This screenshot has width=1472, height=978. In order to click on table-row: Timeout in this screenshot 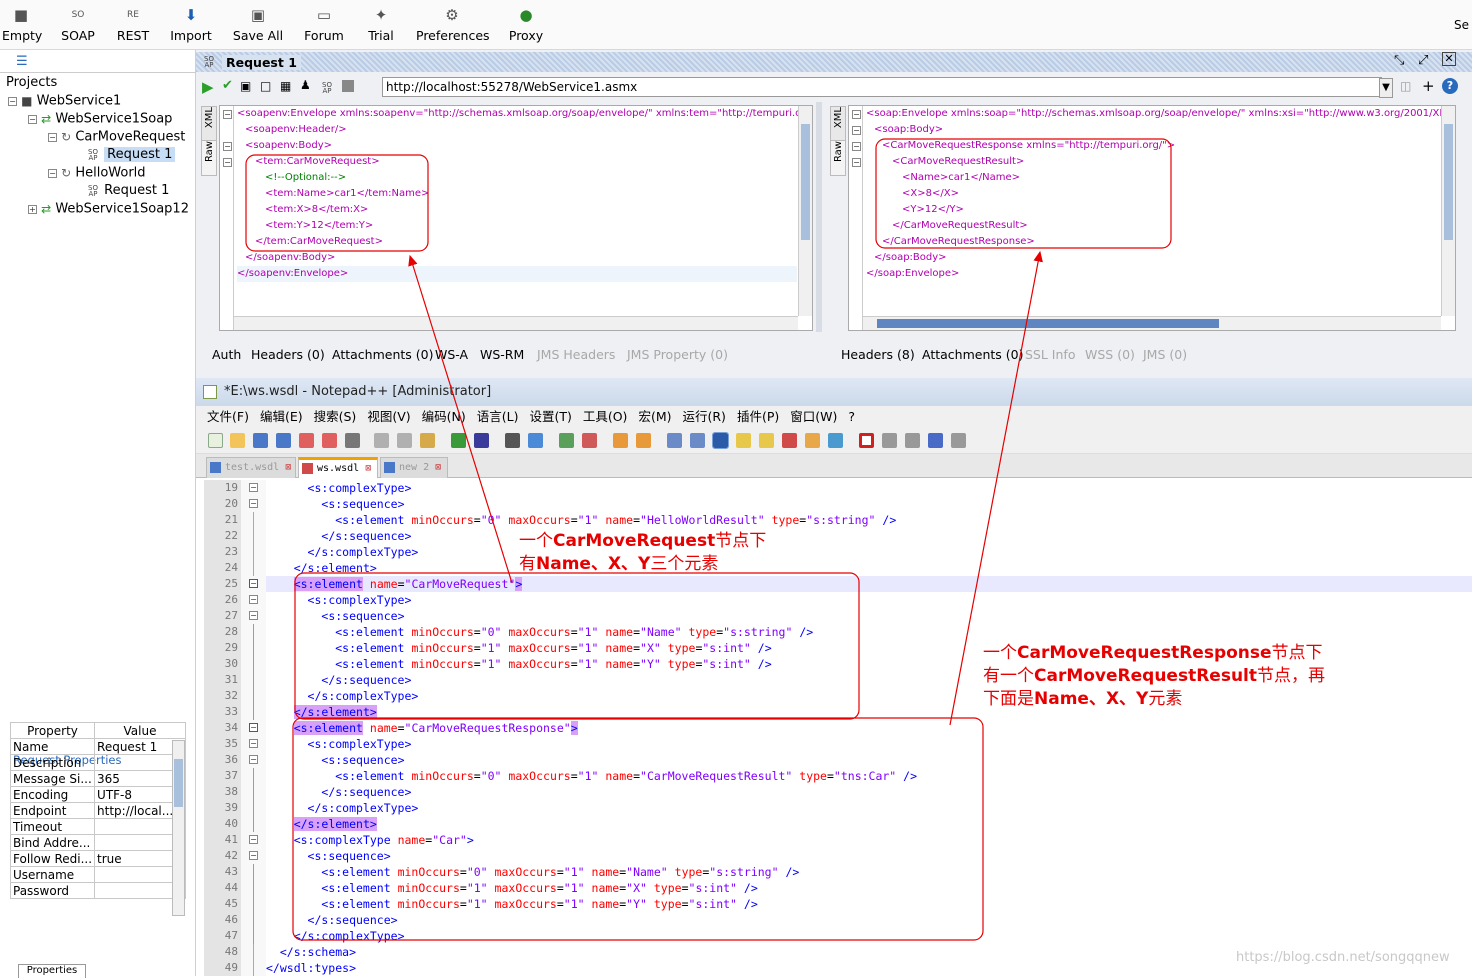, I will do `click(97, 826)`.